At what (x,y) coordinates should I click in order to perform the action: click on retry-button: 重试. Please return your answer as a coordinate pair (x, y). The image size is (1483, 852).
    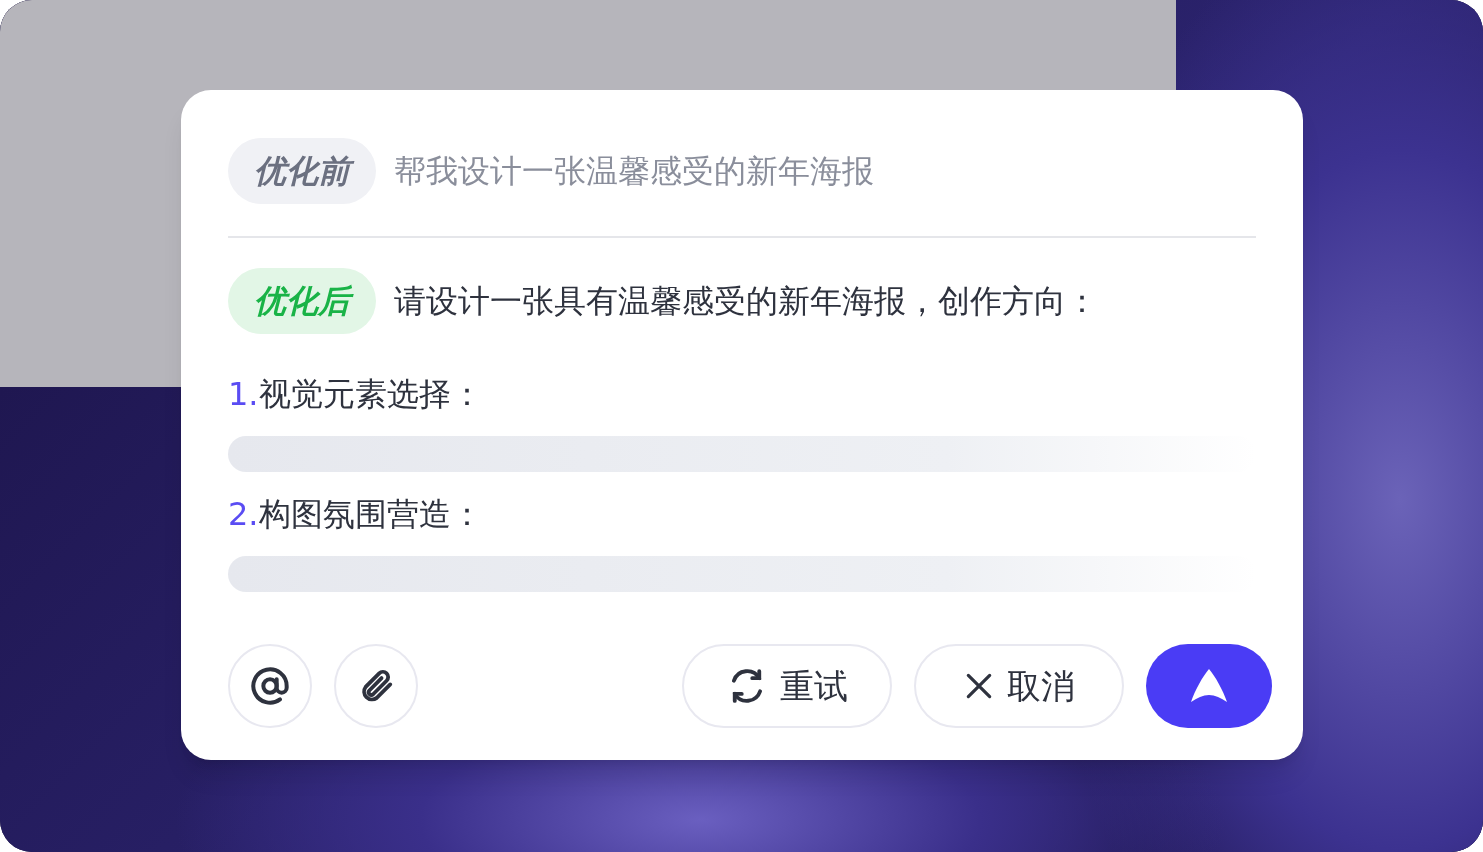
    Looking at the image, I should click on (787, 686).